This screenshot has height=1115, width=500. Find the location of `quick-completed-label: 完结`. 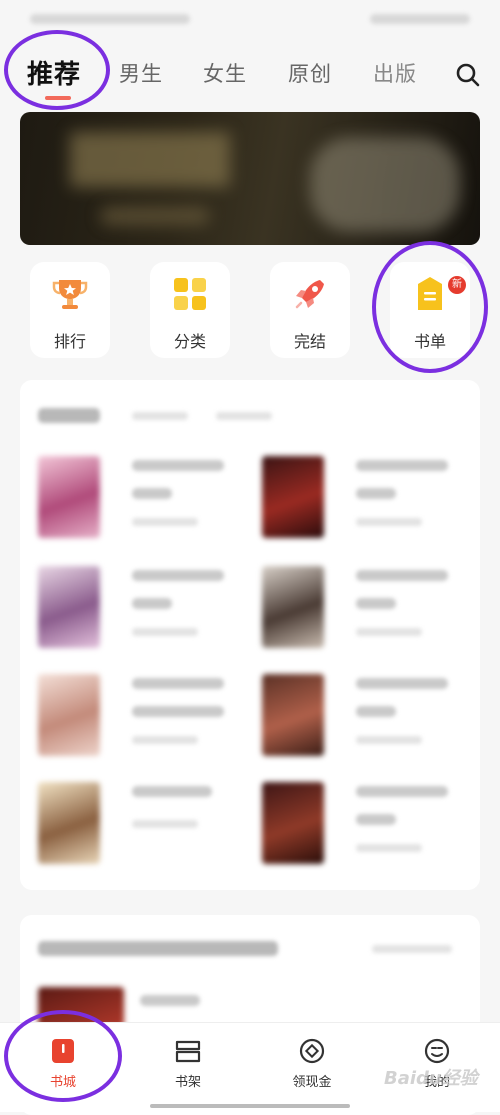

quick-completed-label: 完结 is located at coordinates (309, 341).